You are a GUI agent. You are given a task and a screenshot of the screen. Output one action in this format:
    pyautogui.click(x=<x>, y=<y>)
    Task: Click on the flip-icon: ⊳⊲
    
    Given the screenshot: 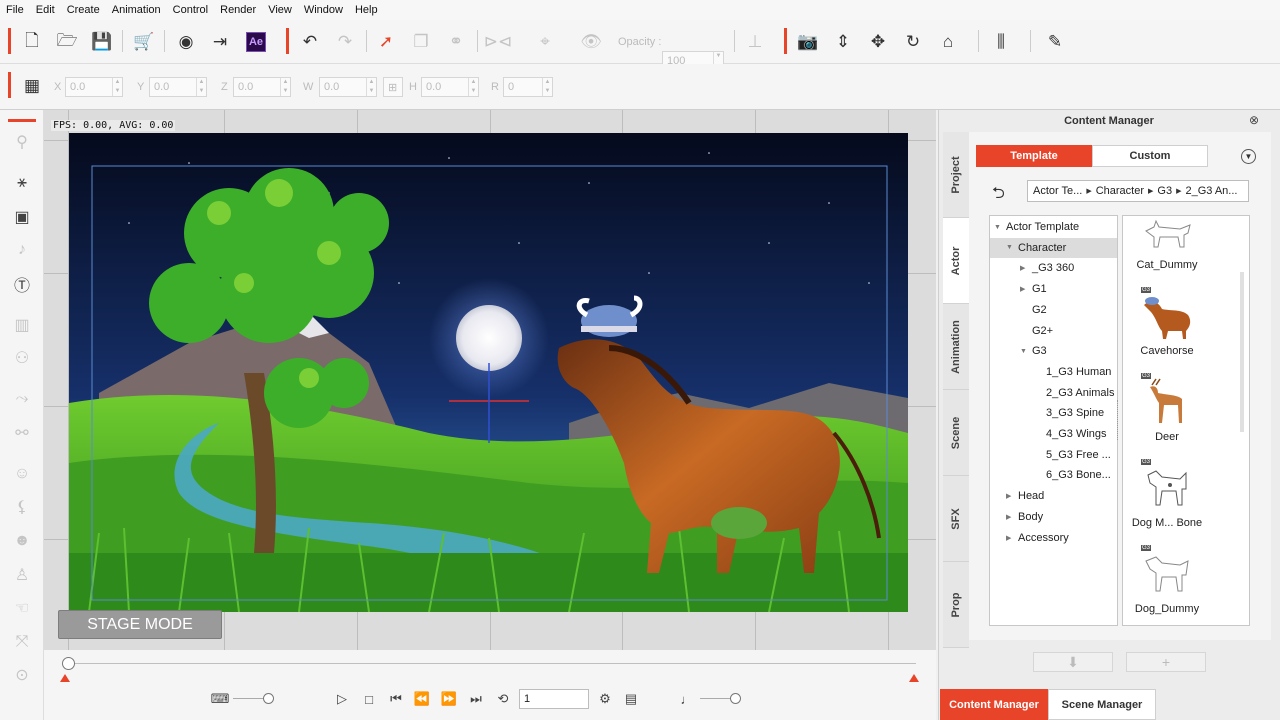 What is the action you would take?
    pyautogui.click(x=498, y=42)
    